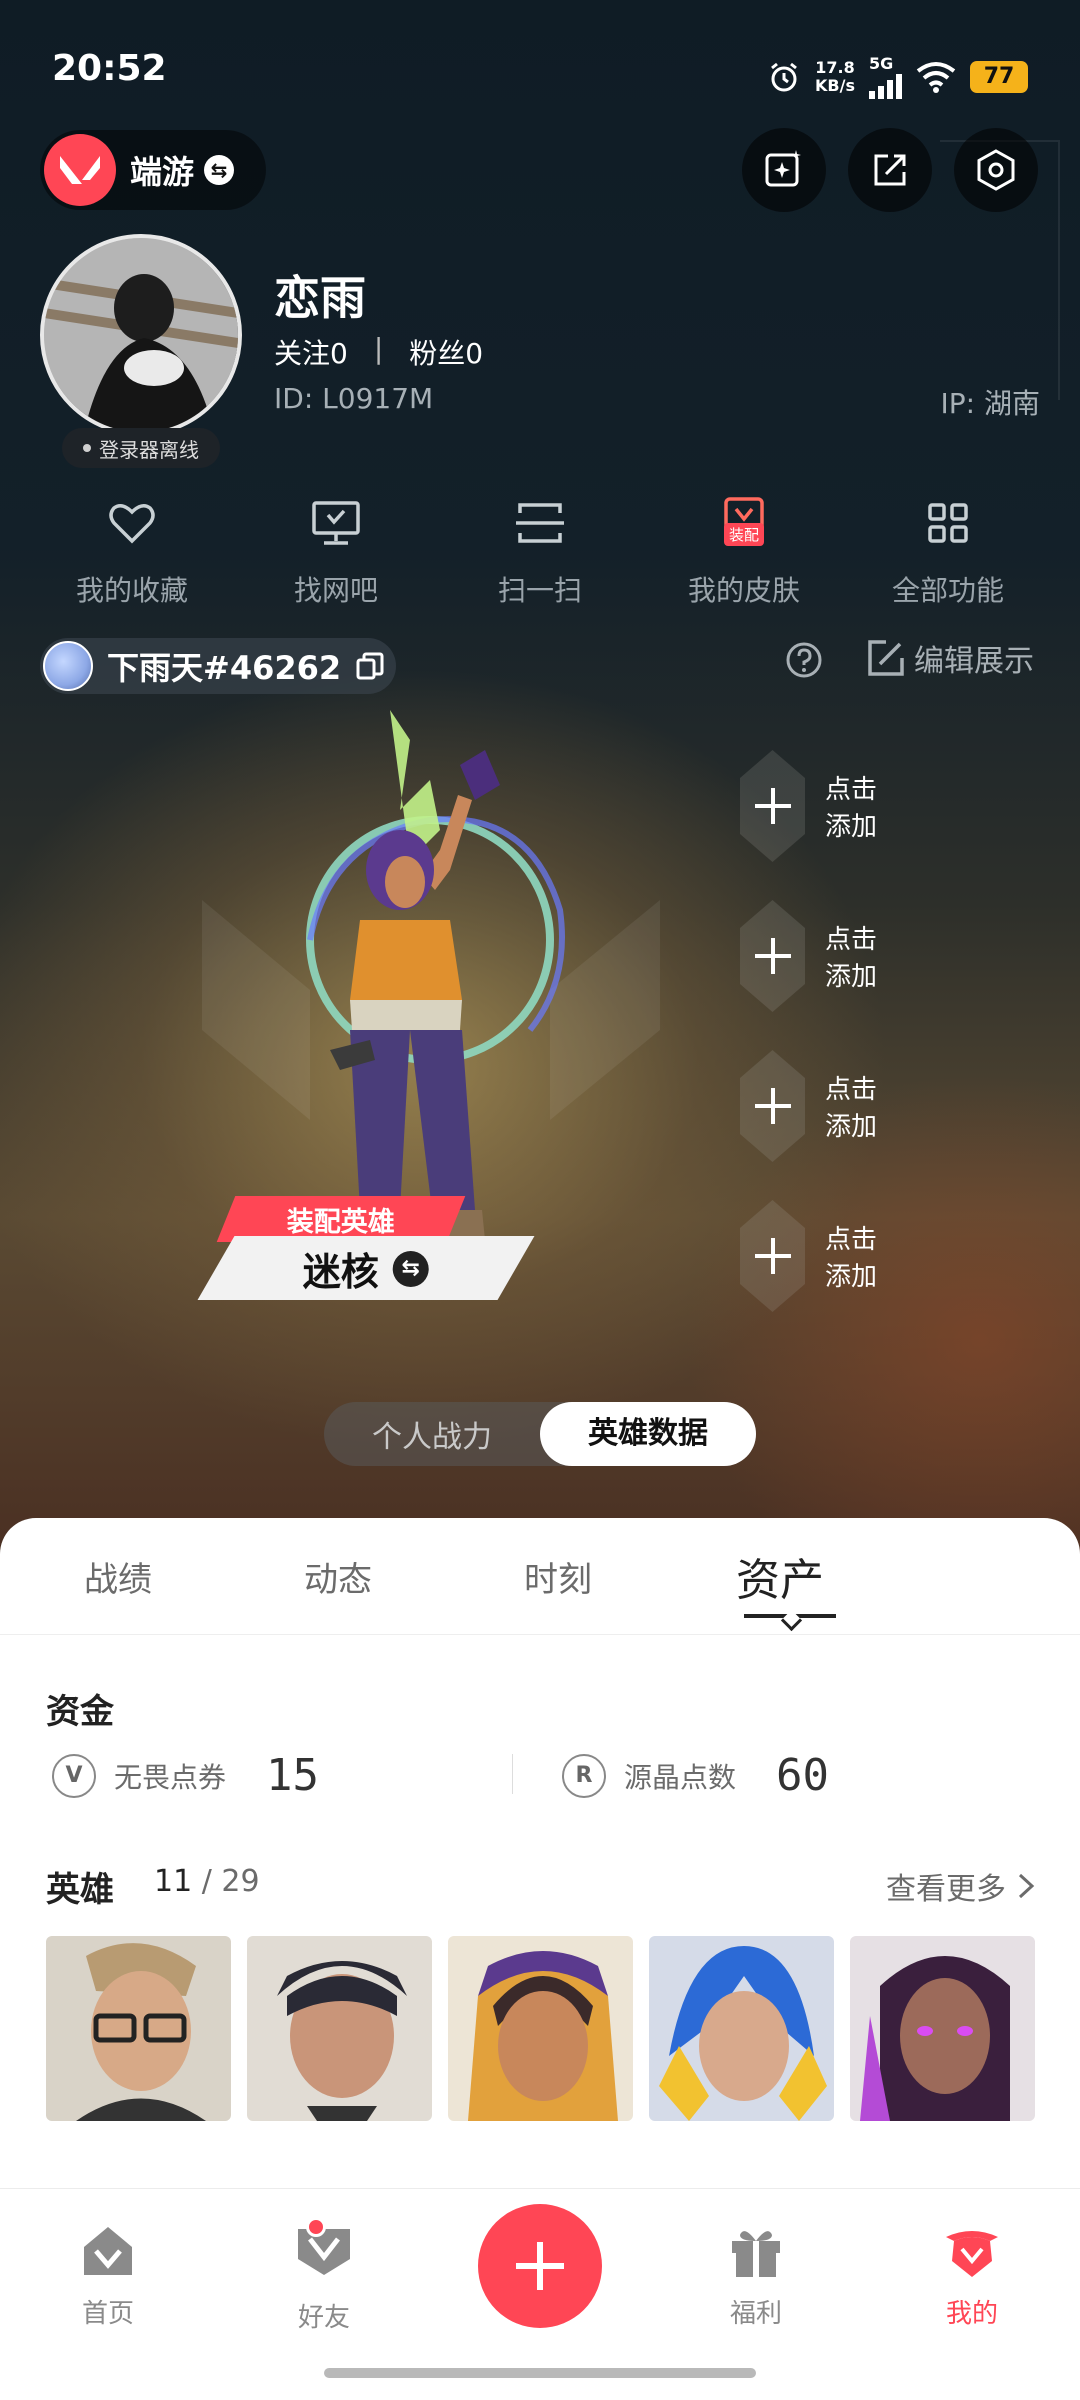  Describe the element at coordinates (885, 86) in the screenshot. I see `signal-bars-icon` at that location.